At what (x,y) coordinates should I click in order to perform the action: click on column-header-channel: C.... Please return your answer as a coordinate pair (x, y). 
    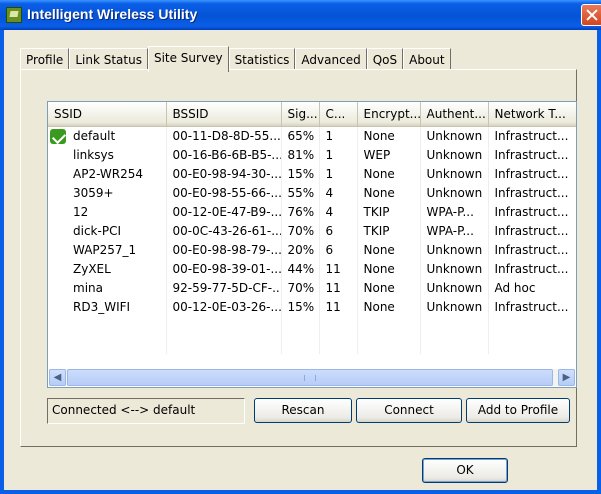
    Looking at the image, I should click on (338, 114).